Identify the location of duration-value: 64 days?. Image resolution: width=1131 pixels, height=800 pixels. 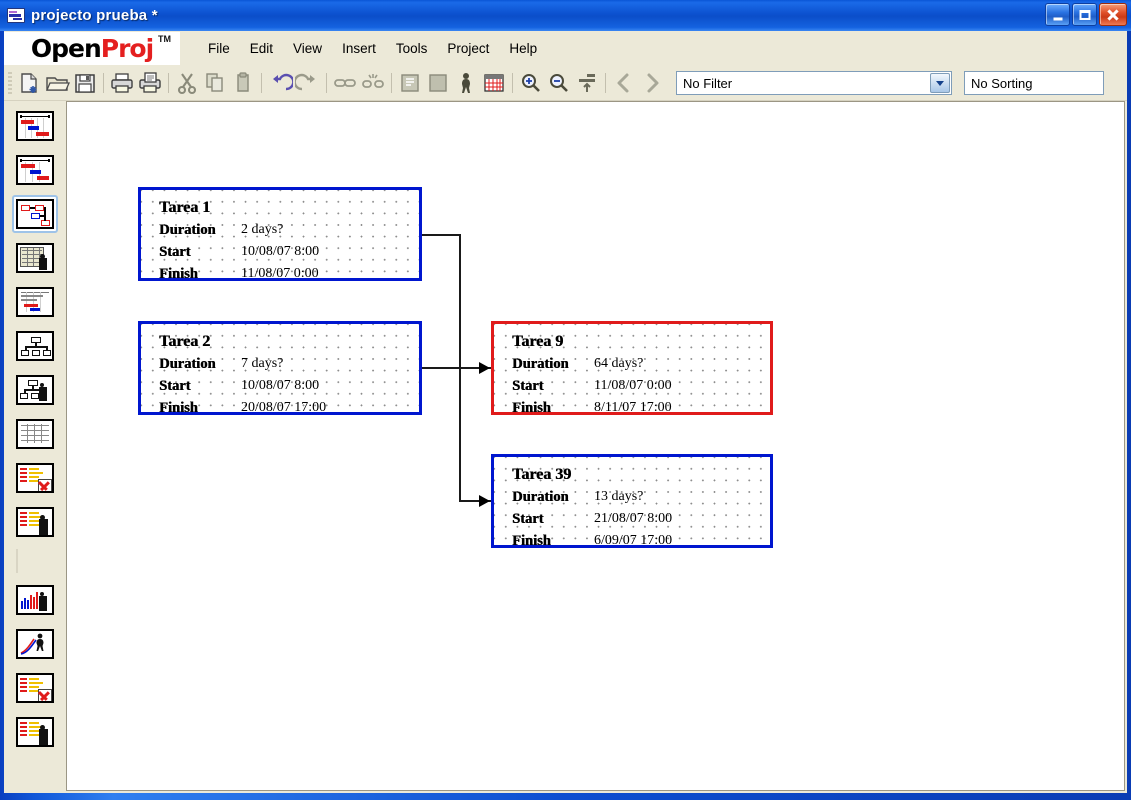
(619, 363).